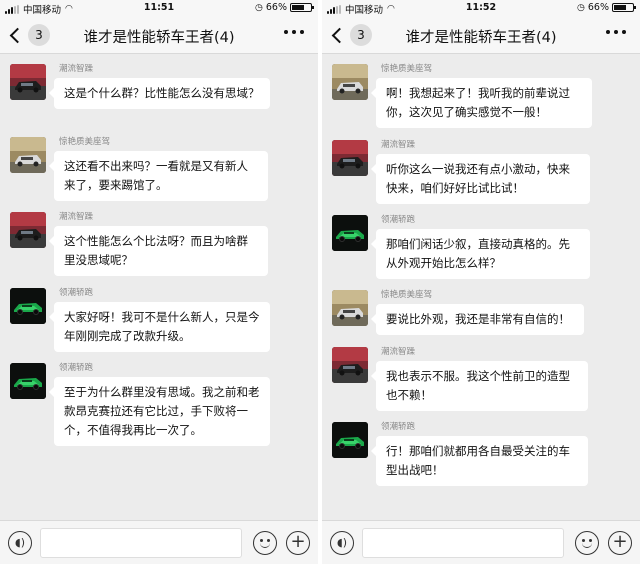 This screenshot has height=564, width=640. I want to click on message-bubble: 这还看不出来吗？一看就是又有新人来了，要来踢馆了。, so click(158, 176).